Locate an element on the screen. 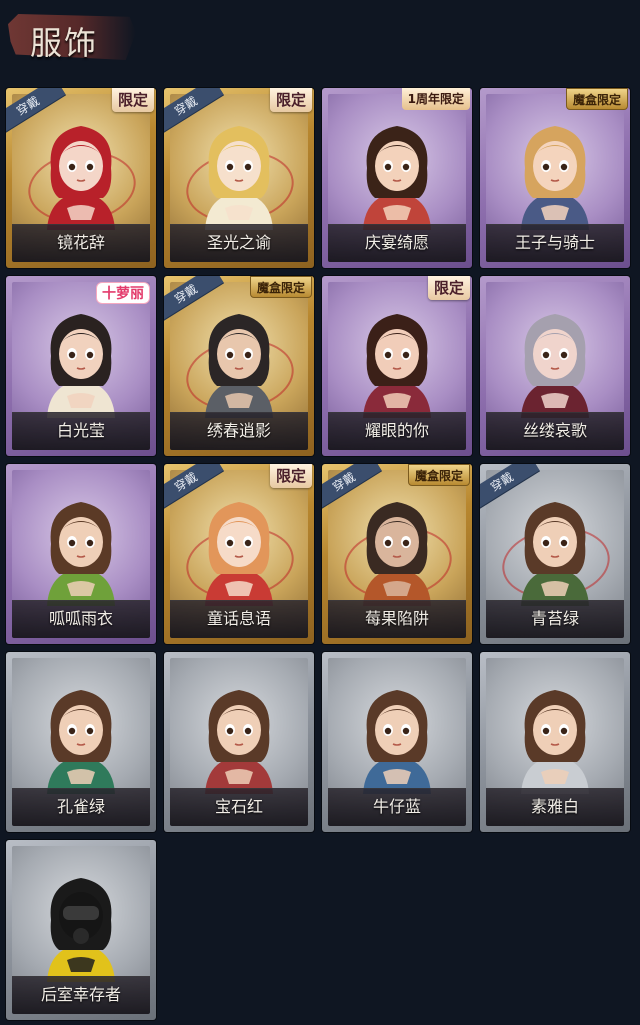 This screenshot has width=640, height=1025. card-portrait-area: 王子与骑士 is located at coordinates (555, 178).